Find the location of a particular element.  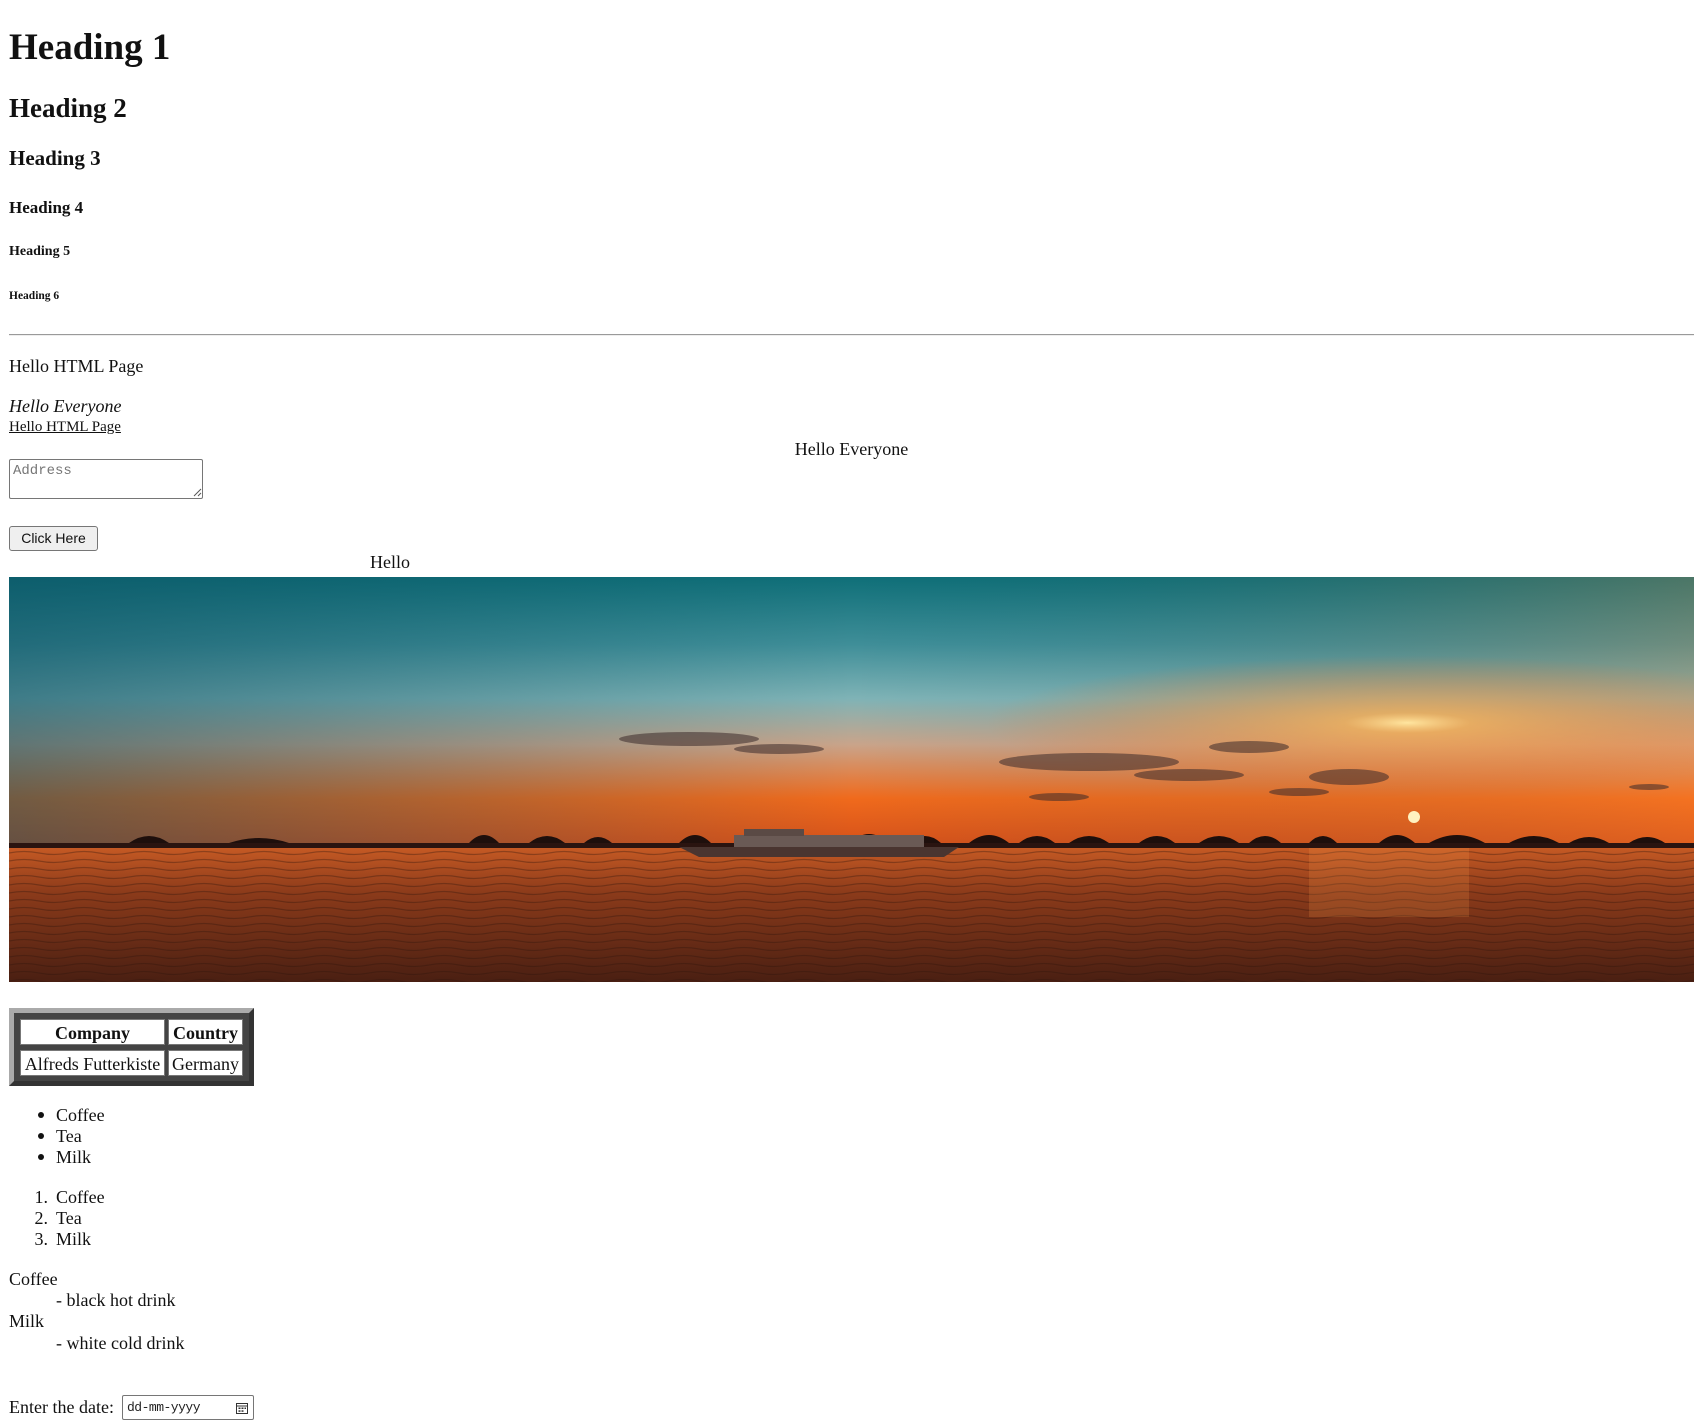

page-link: Hello HTML Page is located at coordinates (65, 427).